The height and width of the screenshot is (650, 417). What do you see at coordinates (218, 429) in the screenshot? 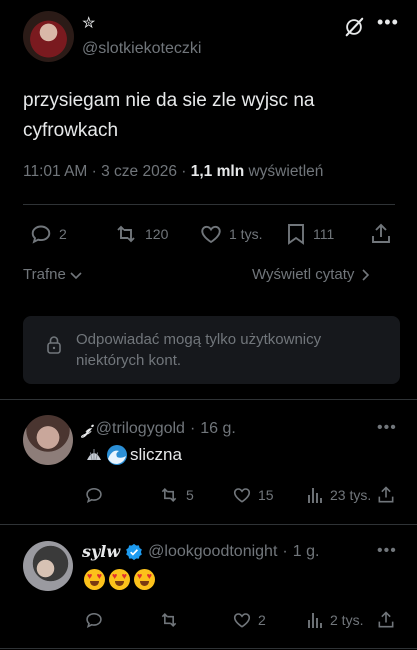
I see `reply-time: 16 g.` at bounding box center [218, 429].